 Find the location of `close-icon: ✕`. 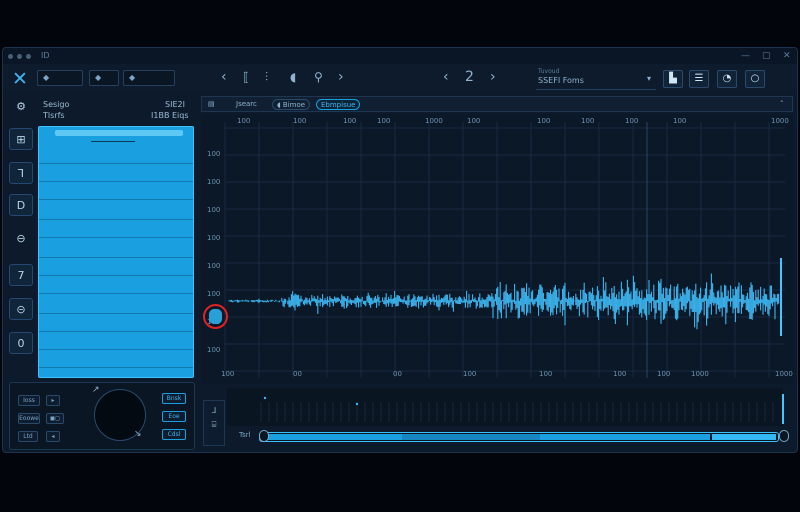

close-icon: ✕ is located at coordinates (787, 56).